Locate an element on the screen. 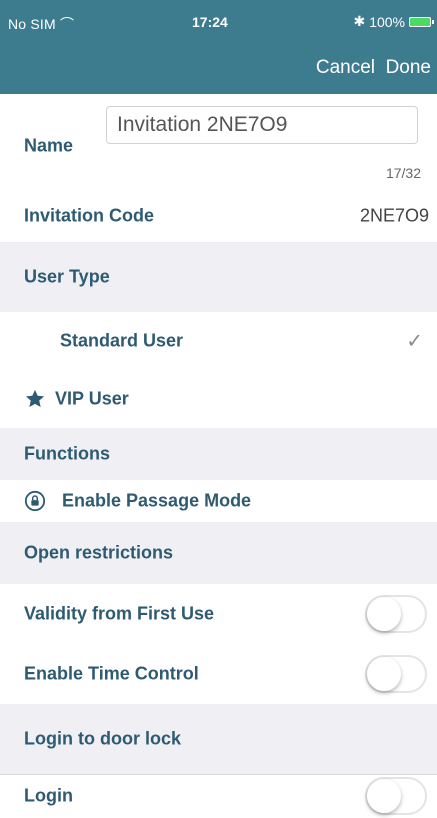 The width and height of the screenshot is (437, 818). login-to-door-lock-header: Login to door lock is located at coordinates (102, 738).